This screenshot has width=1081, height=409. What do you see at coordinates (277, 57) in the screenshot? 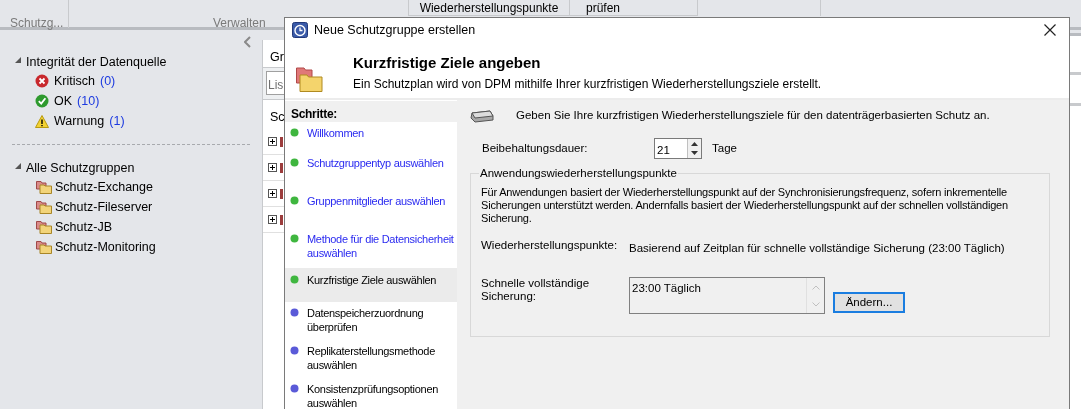
I see `pane-header: Gr` at bounding box center [277, 57].